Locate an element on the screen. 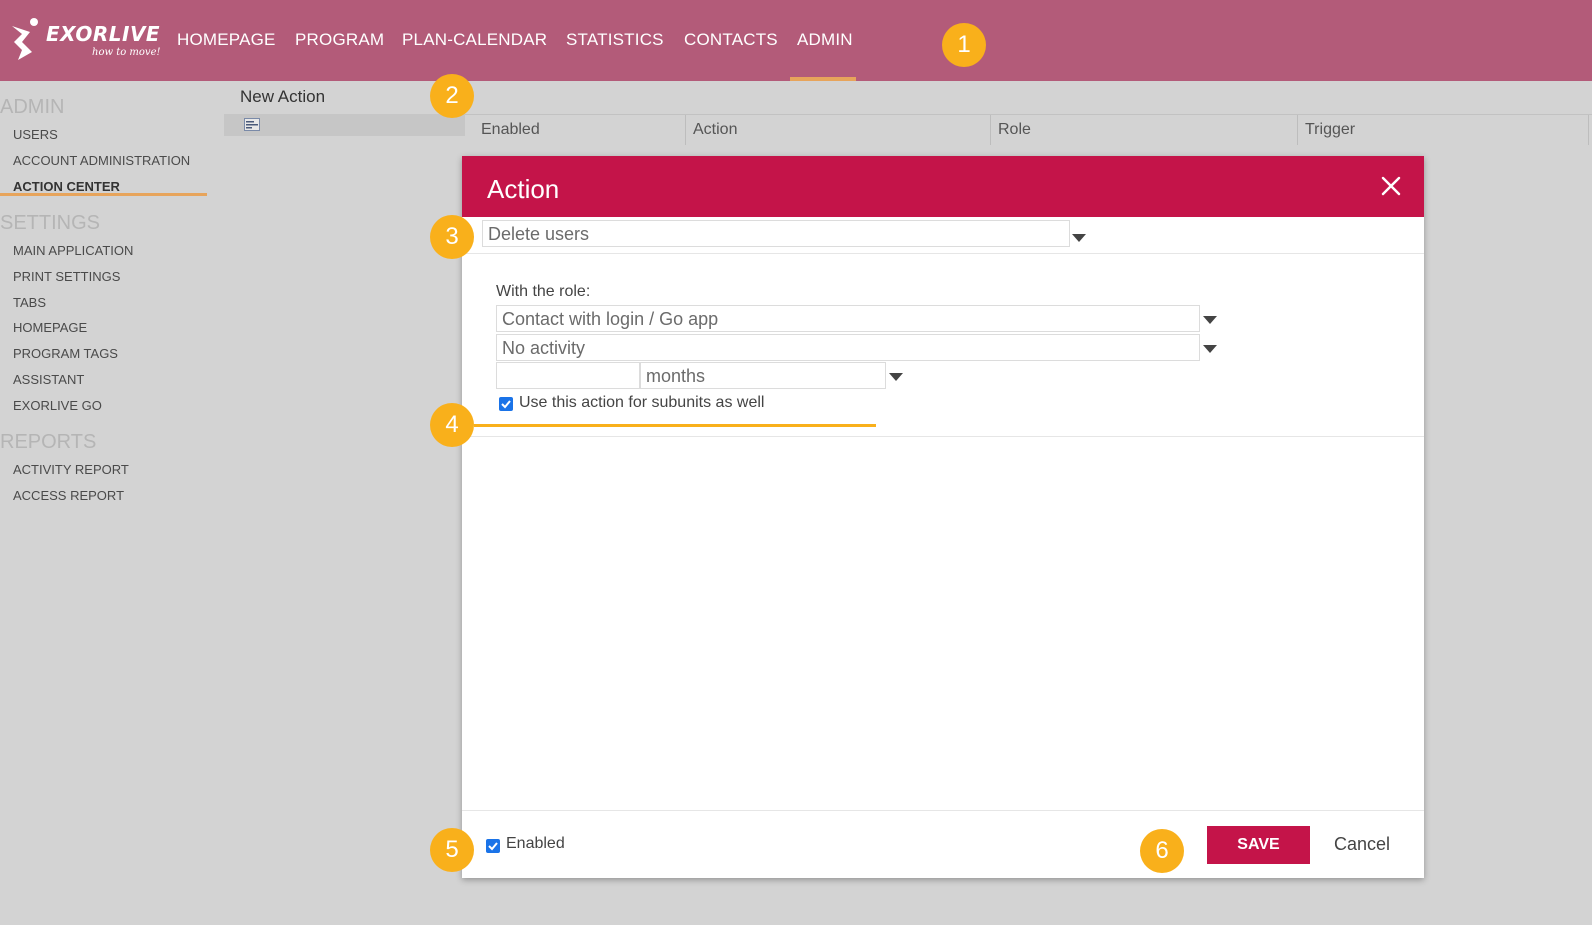  enabled-checkbox is located at coordinates (493, 846).